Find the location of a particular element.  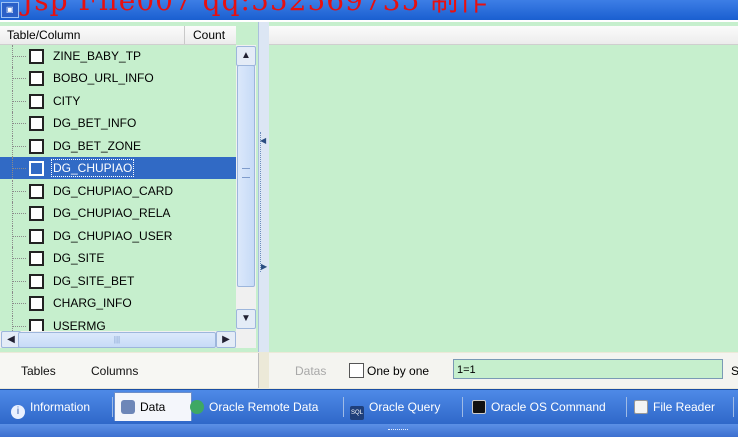

window-title: Jsp File007 qq:552569735 制作 is located at coordinates (255, 8).